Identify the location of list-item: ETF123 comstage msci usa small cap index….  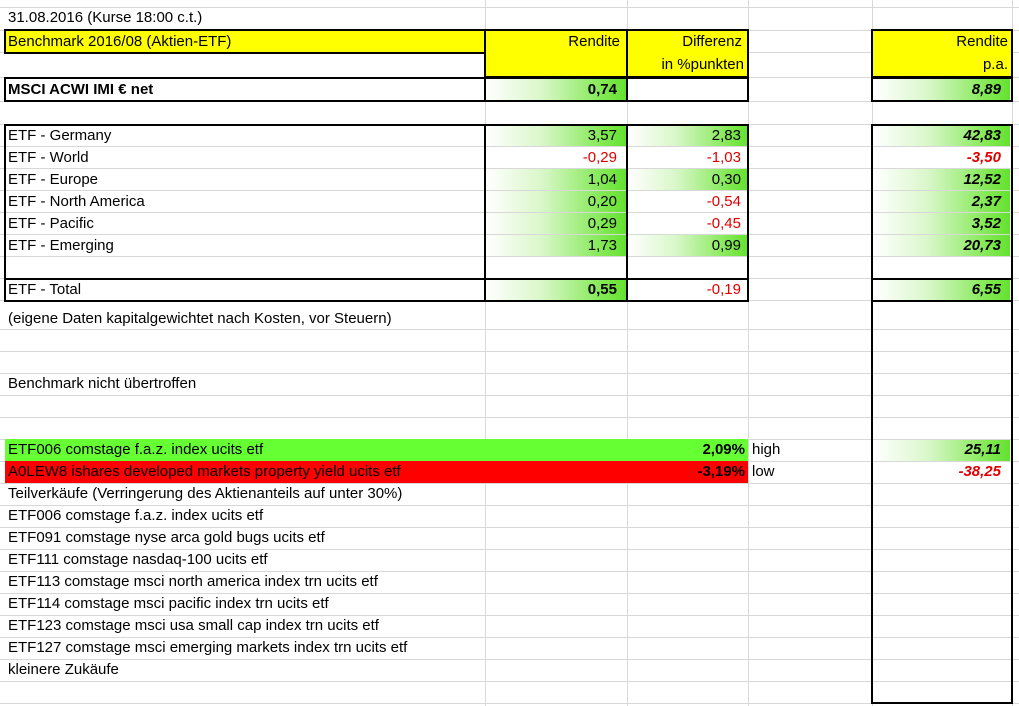
(193, 625).